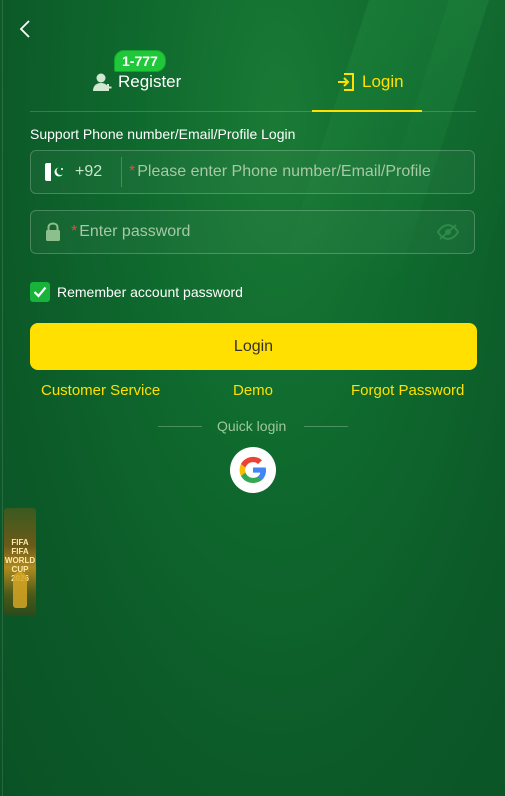 Image resolution: width=505 pixels, height=796 pixels. I want to click on active-tab-indicator, so click(367, 111).